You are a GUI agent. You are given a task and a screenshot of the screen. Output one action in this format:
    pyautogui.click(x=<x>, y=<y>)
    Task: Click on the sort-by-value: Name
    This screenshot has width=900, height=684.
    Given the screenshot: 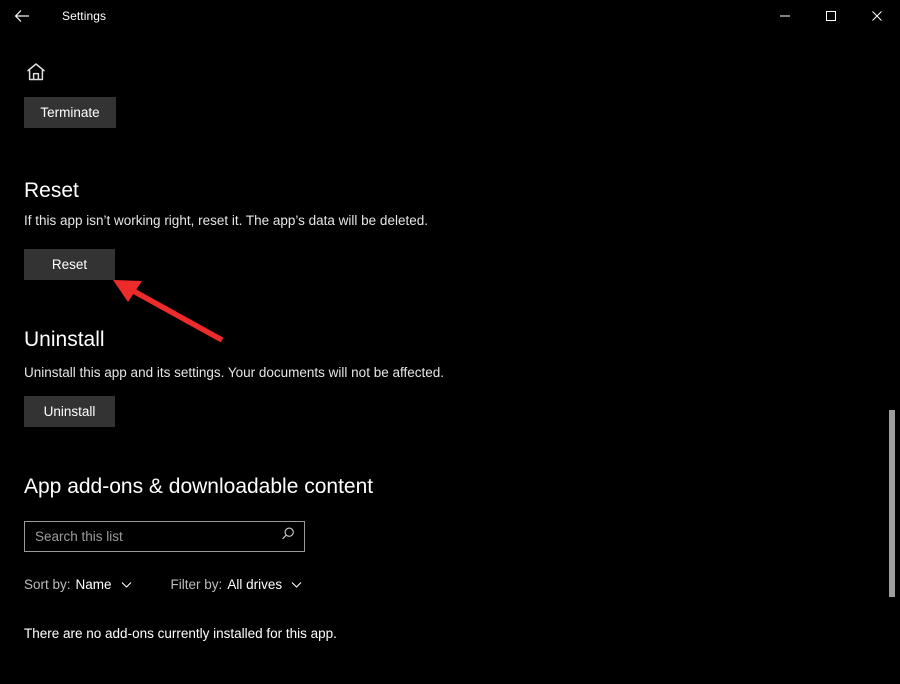 What is the action you would take?
    pyautogui.click(x=93, y=584)
    